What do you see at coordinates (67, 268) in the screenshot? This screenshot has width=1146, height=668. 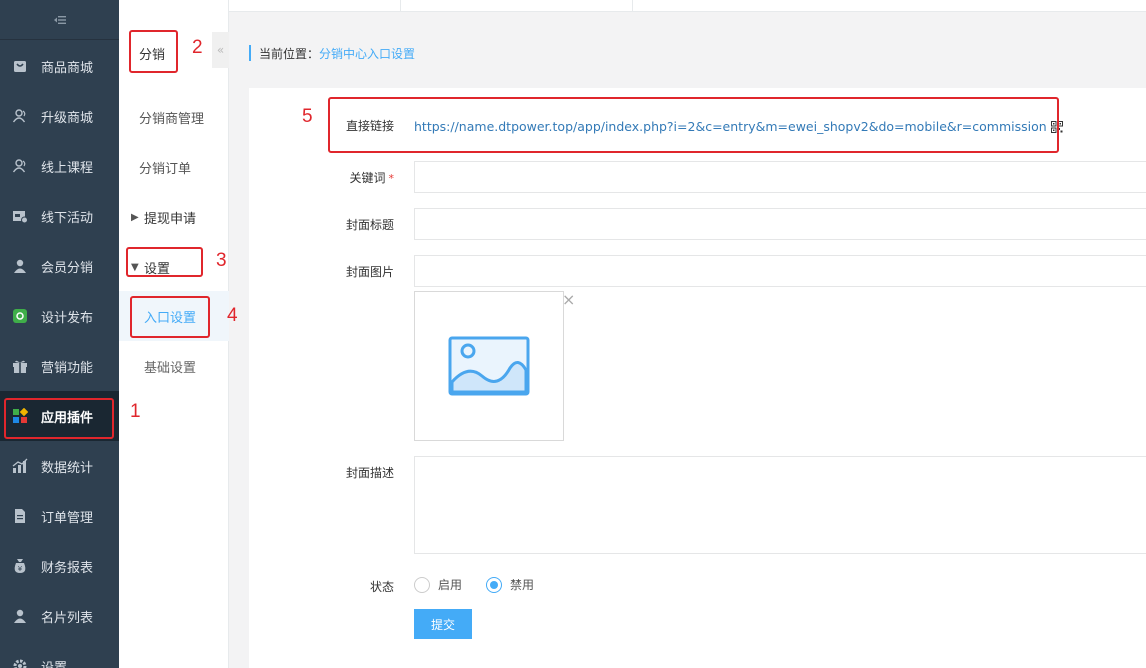 I see `sidebar-item-label: 会员分销` at bounding box center [67, 268].